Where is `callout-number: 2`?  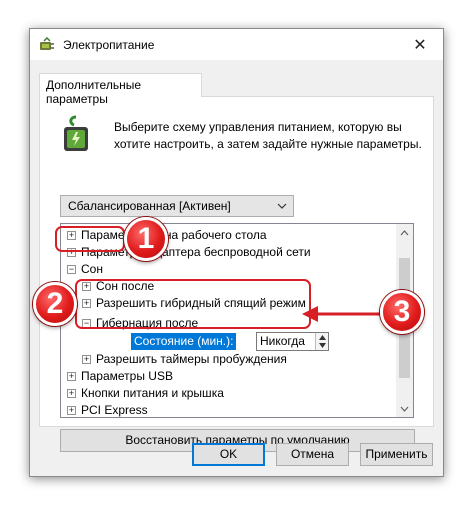 callout-number: 2 is located at coordinates (55, 303).